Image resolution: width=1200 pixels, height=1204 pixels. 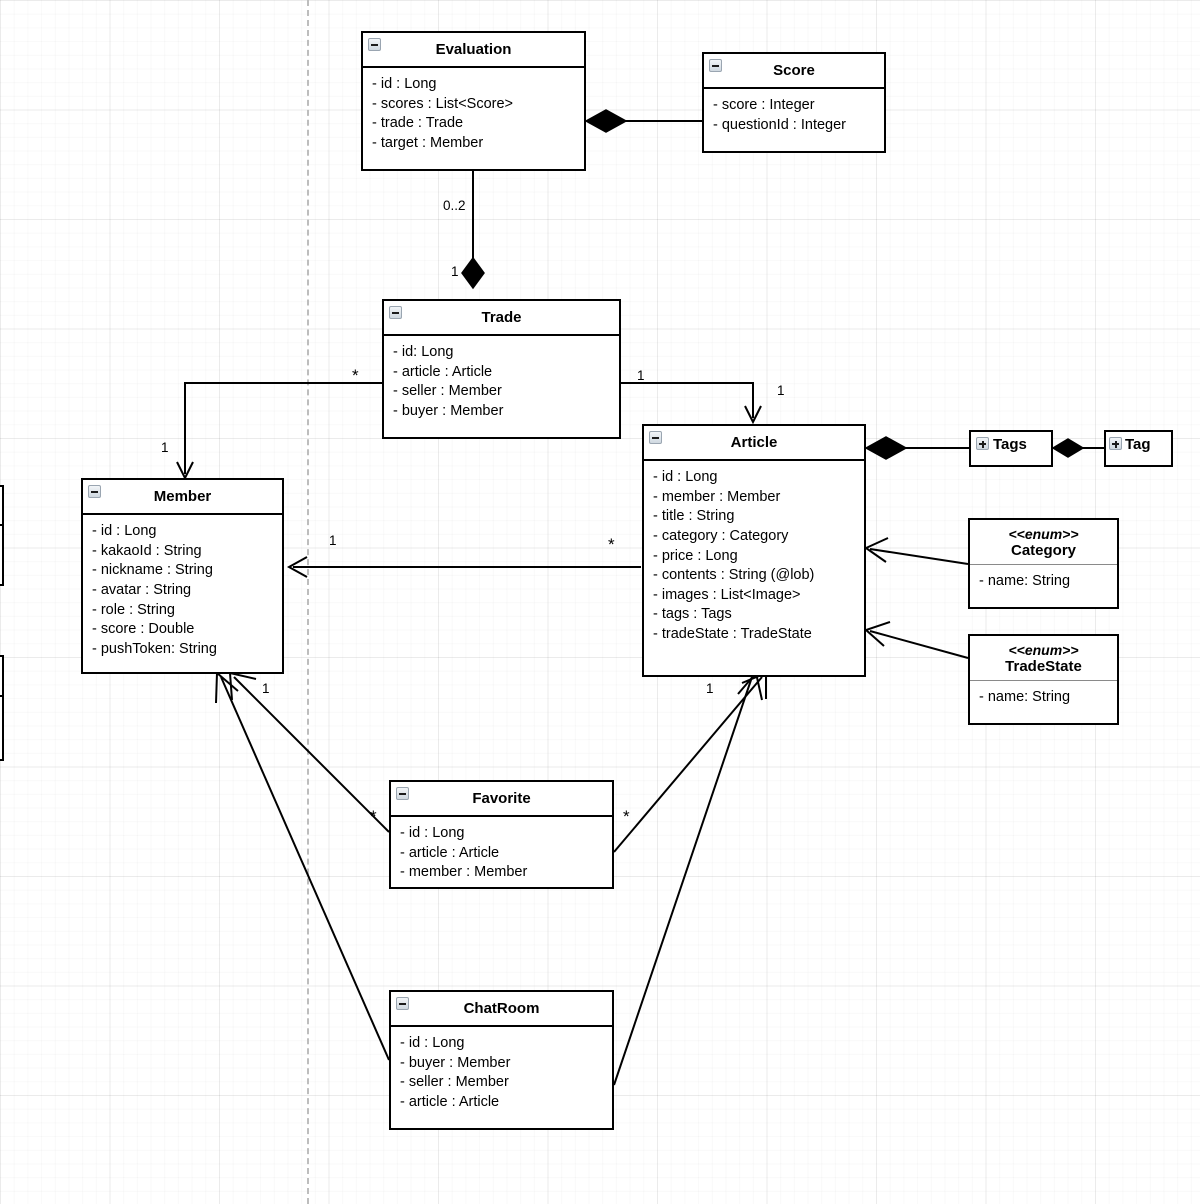 What do you see at coordinates (454, 205) in the screenshot?
I see `multiplicity-evaluation-trade: 0..2` at bounding box center [454, 205].